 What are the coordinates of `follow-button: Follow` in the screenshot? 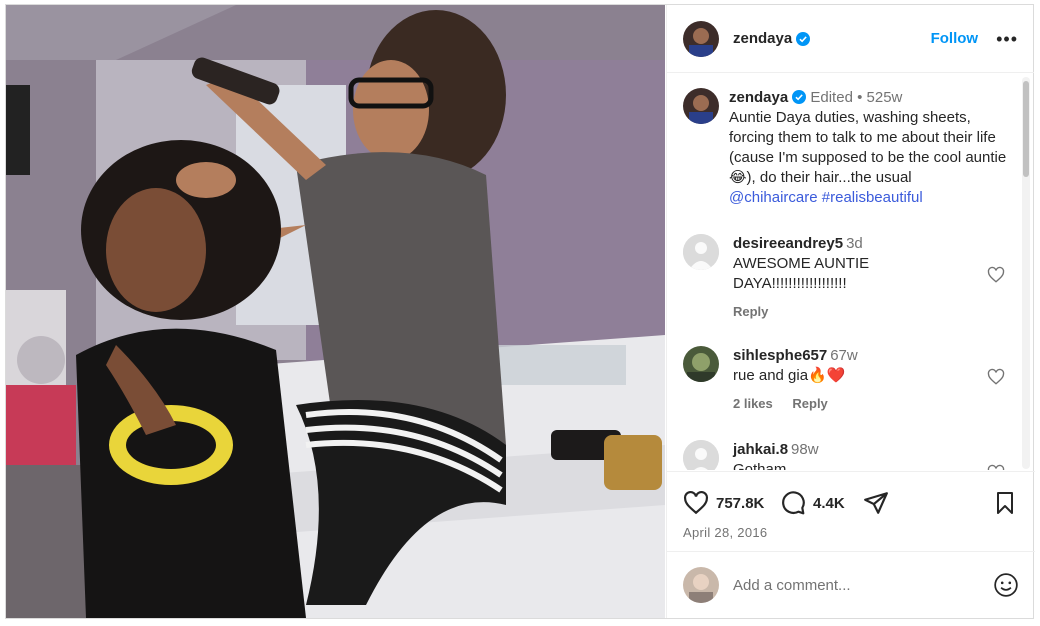 It's located at (955, 38).